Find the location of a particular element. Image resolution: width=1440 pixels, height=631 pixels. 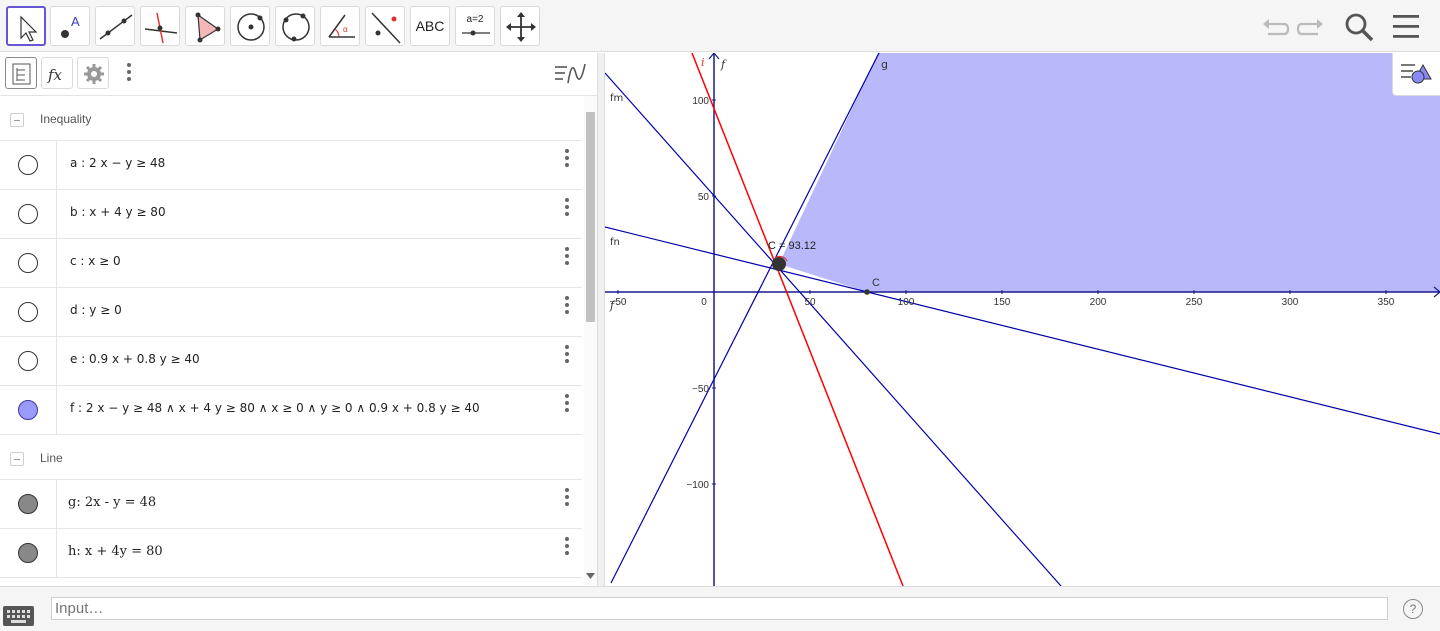

slider-tool: a=2 is located at coordinates (475, 26).